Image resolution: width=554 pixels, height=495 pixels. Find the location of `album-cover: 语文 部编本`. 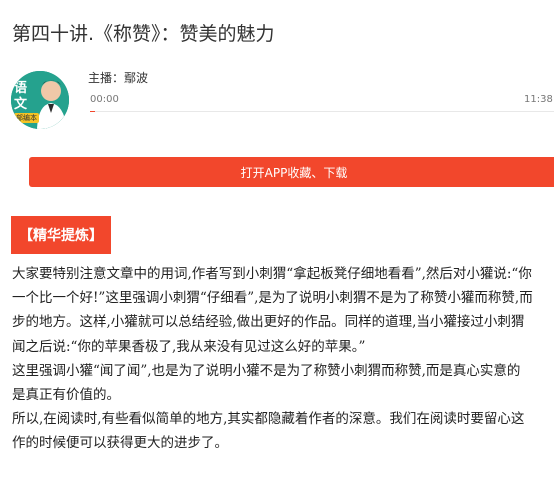

album-cover: 语文 部编本 is located at coordinates (40, 100).